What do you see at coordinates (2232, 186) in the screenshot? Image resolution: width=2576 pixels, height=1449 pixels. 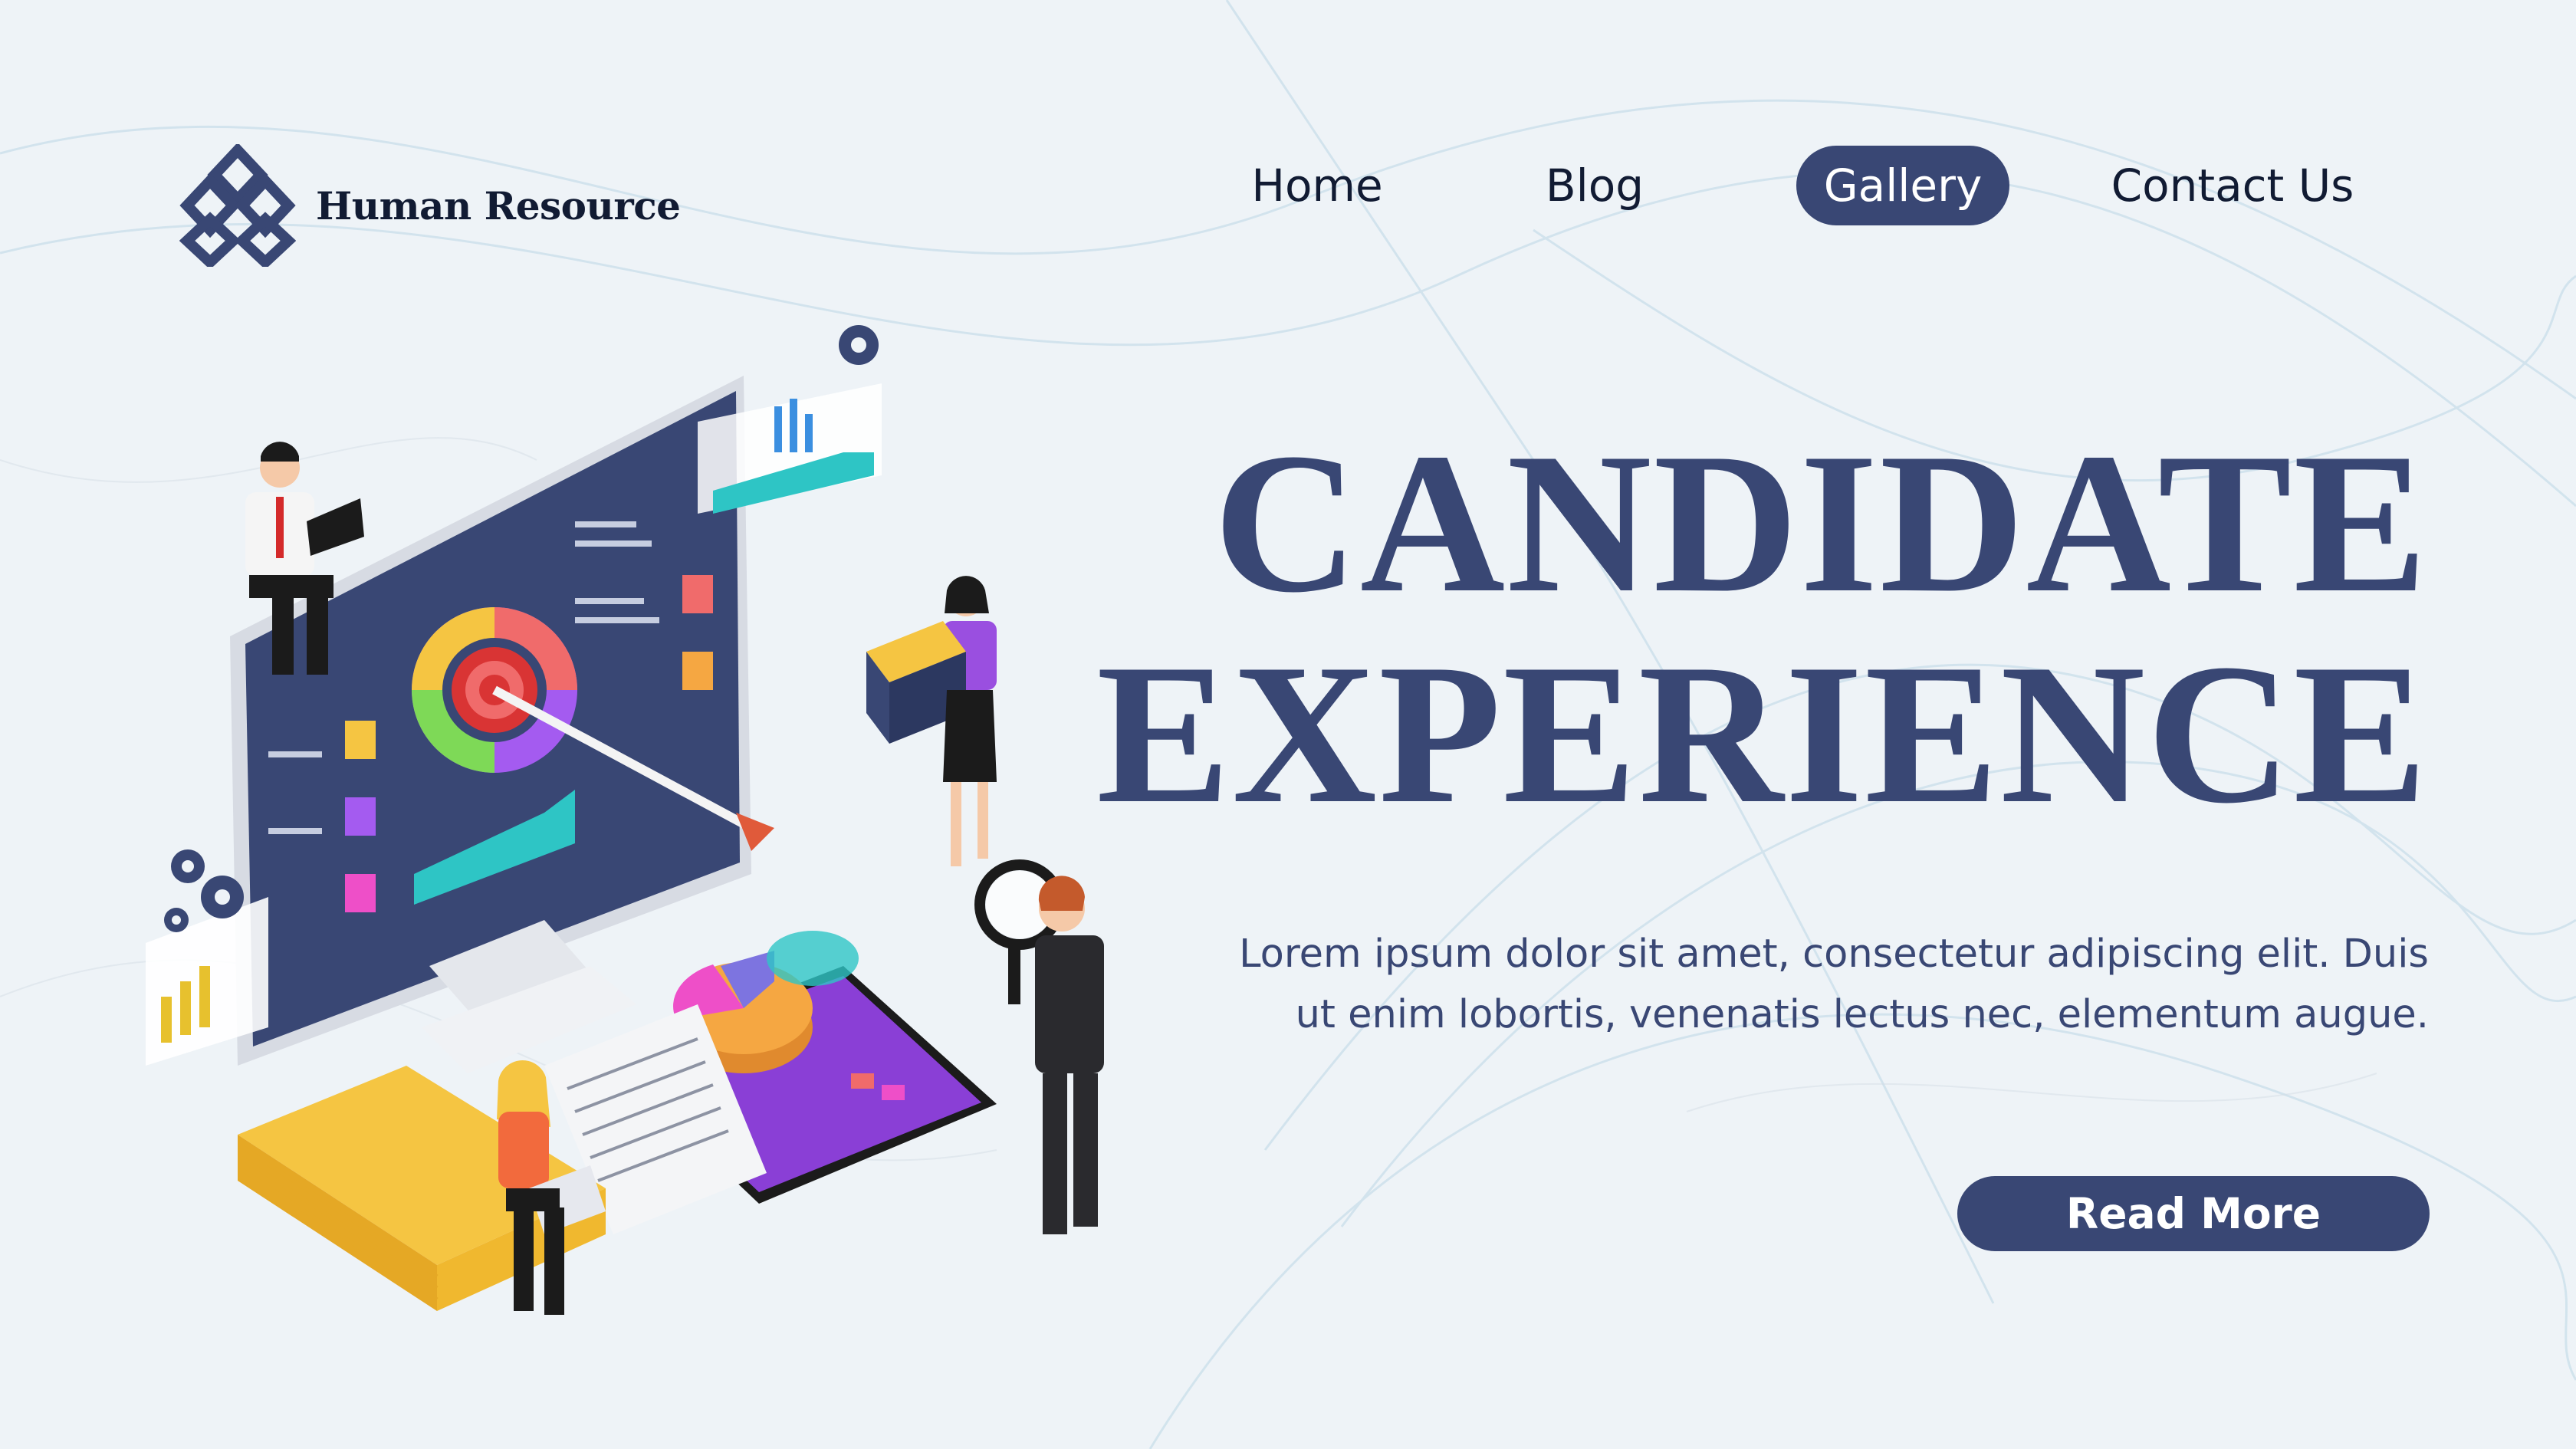 I see `nav-contact-link: Contact Us` at bounding box center [2232, 186].